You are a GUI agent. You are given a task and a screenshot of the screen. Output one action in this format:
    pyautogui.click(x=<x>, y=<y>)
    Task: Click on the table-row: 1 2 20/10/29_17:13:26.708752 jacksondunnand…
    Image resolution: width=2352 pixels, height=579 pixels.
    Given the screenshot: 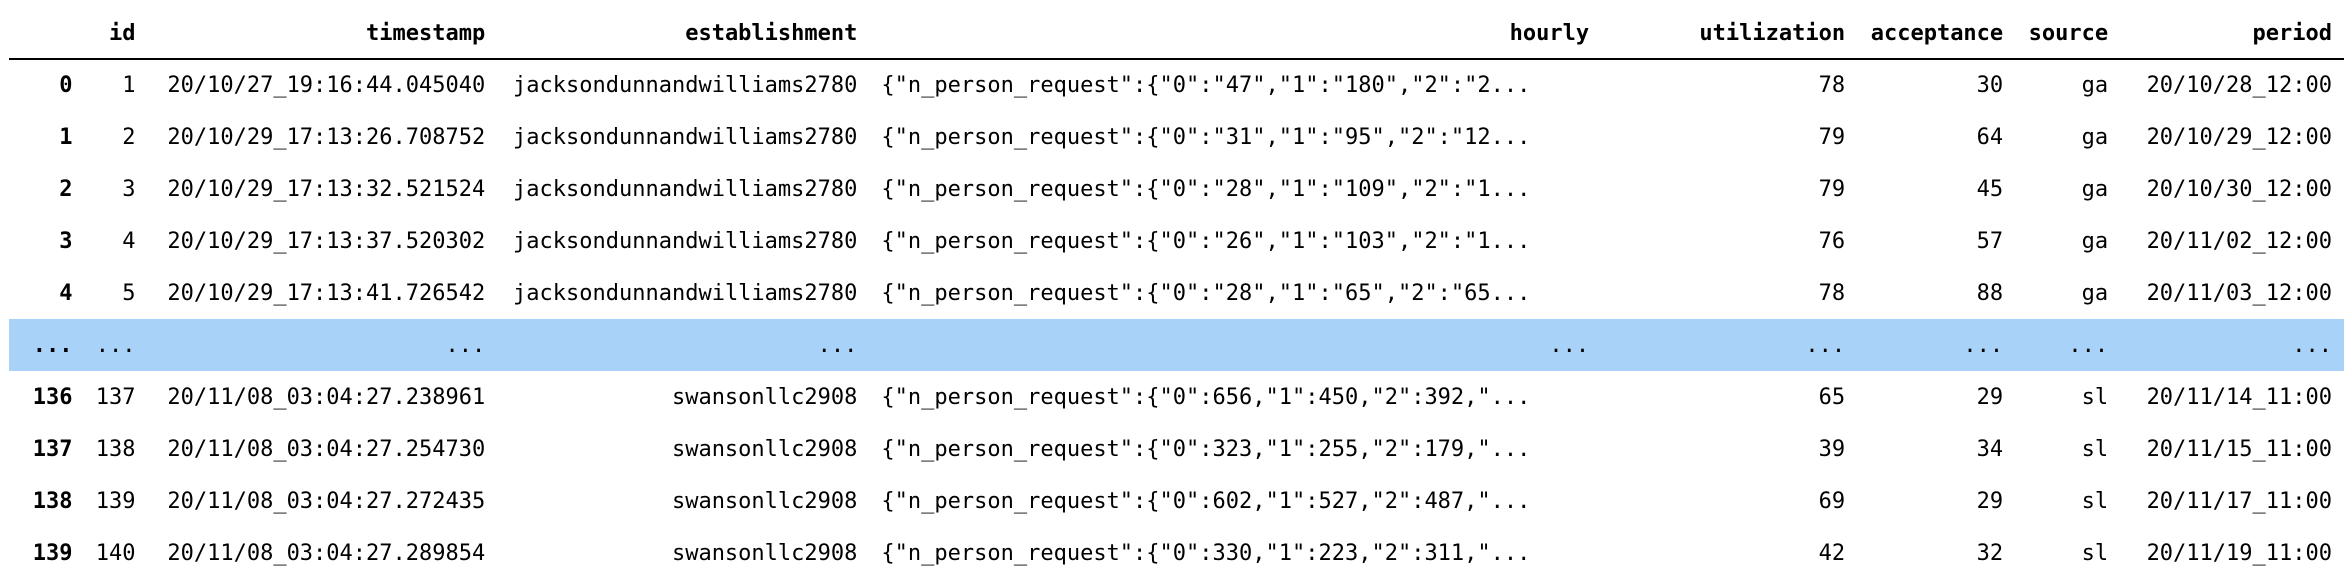 What is the action you would take?
    pyautogui.click(x=1176, y=137)
    